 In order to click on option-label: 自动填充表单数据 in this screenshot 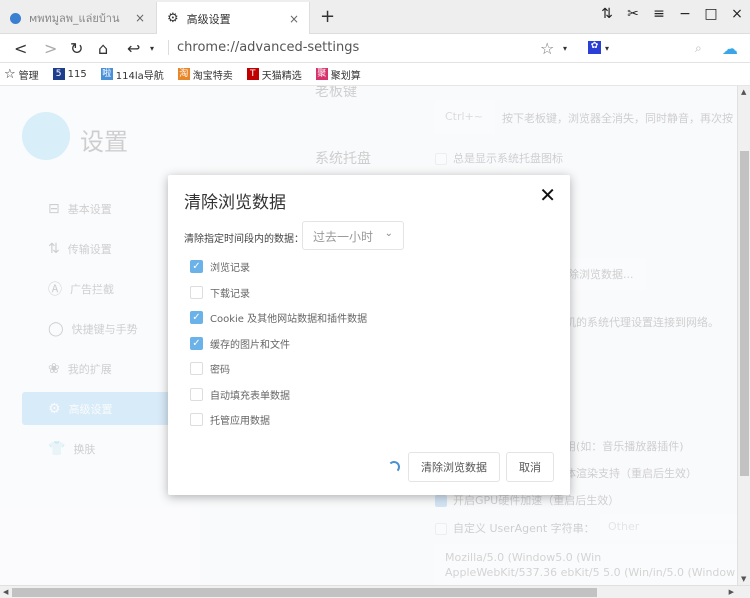, I will do `click(250, 396)`.